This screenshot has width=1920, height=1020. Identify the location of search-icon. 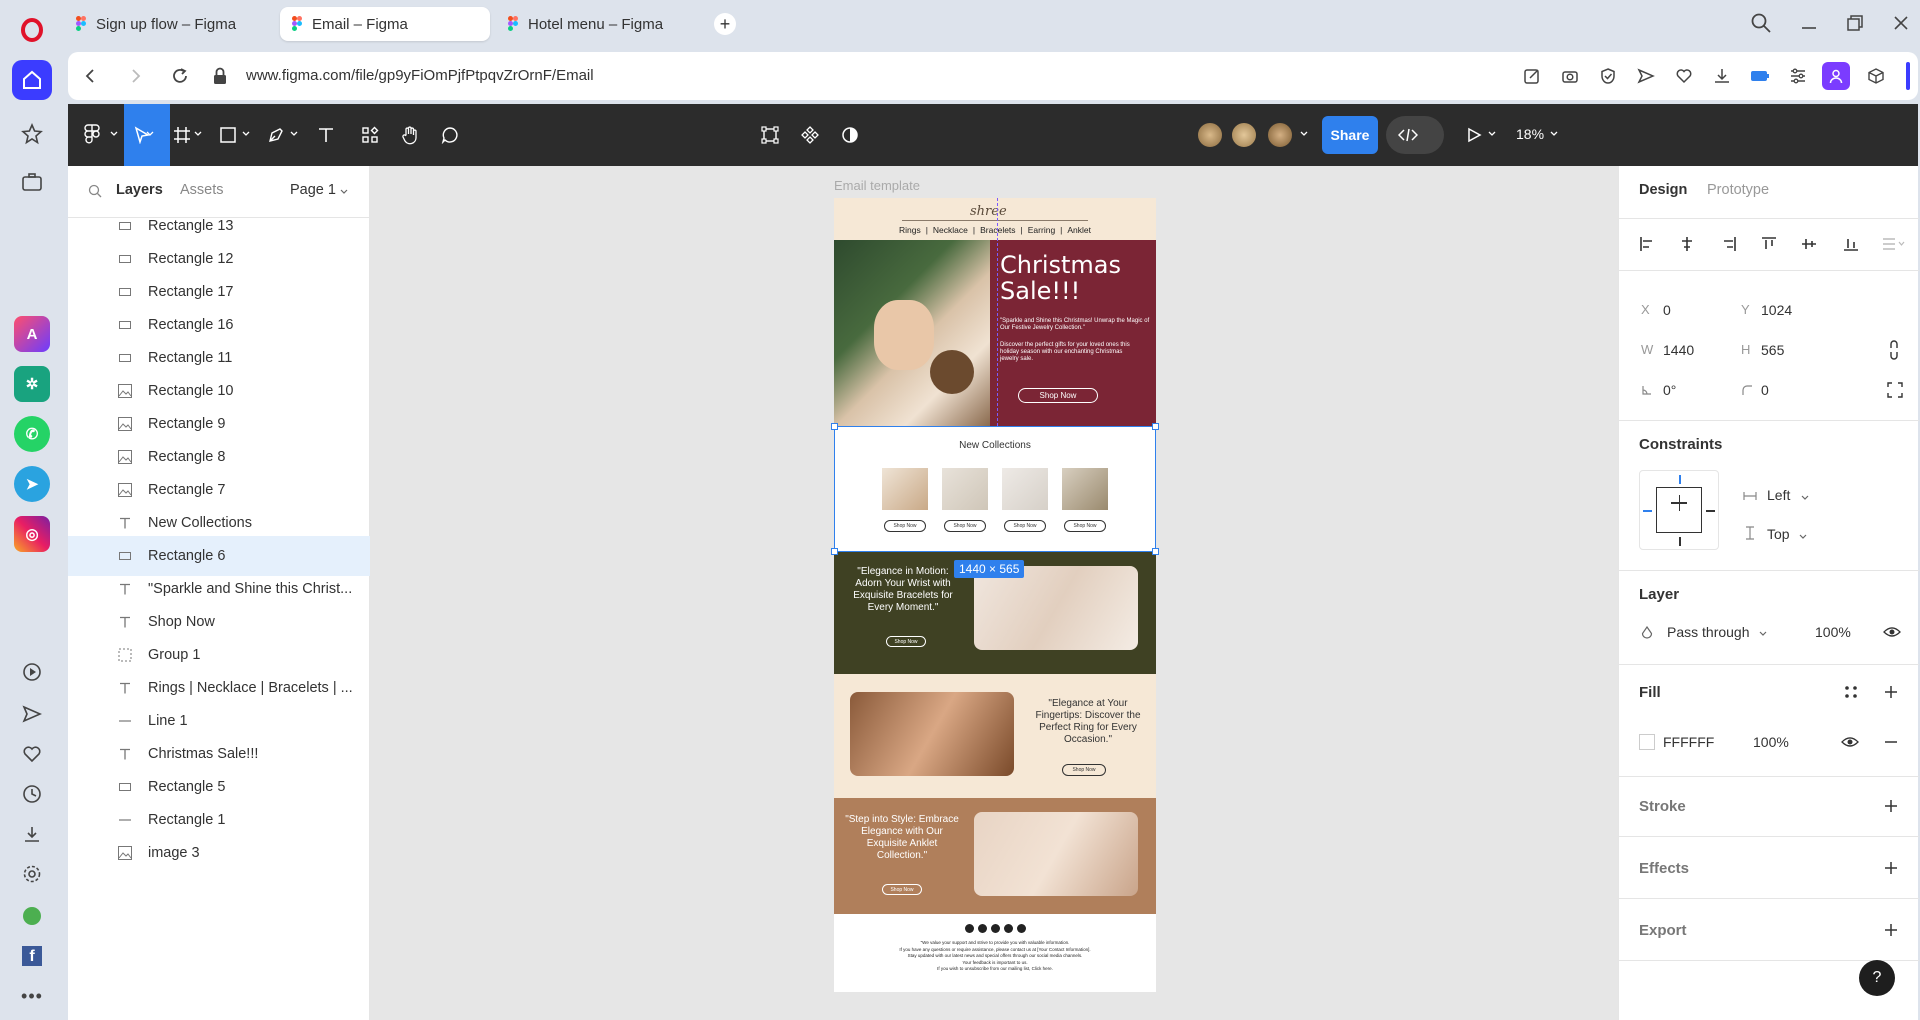
(95, 191).